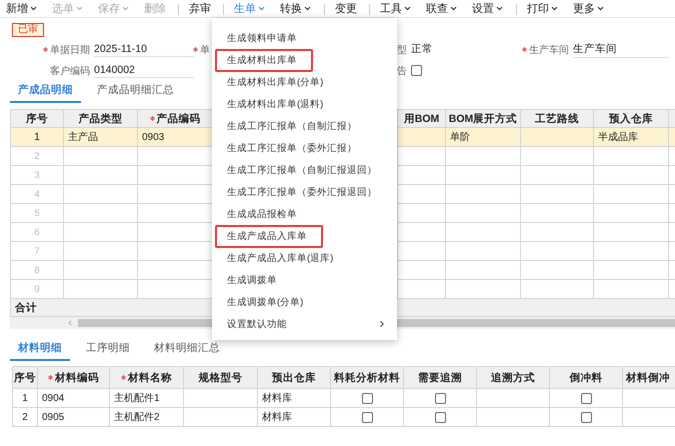 The height and width of the screenshot is (446, 675). I want to click on field-label: 单, so click(201, 49).